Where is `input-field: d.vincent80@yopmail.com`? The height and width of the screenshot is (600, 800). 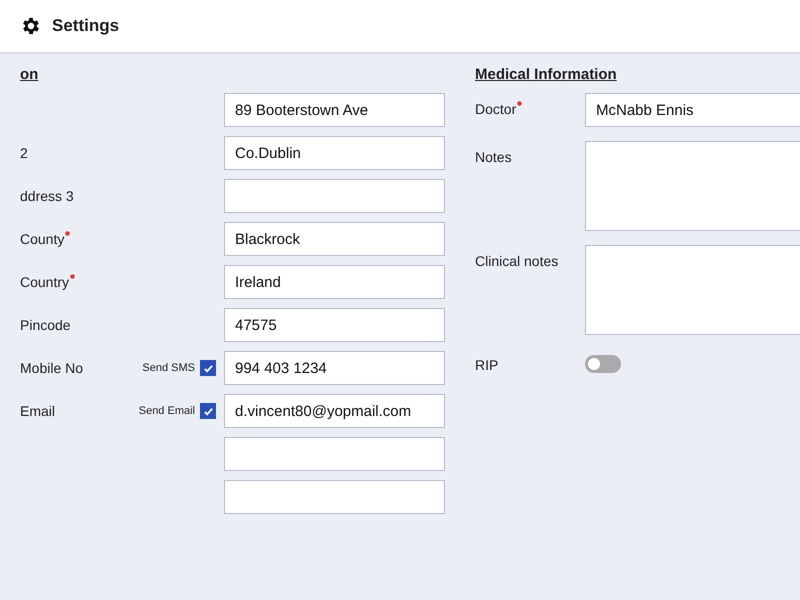
input-field: d.vincent80@yopmail.com is located at coordinates (334, 411).